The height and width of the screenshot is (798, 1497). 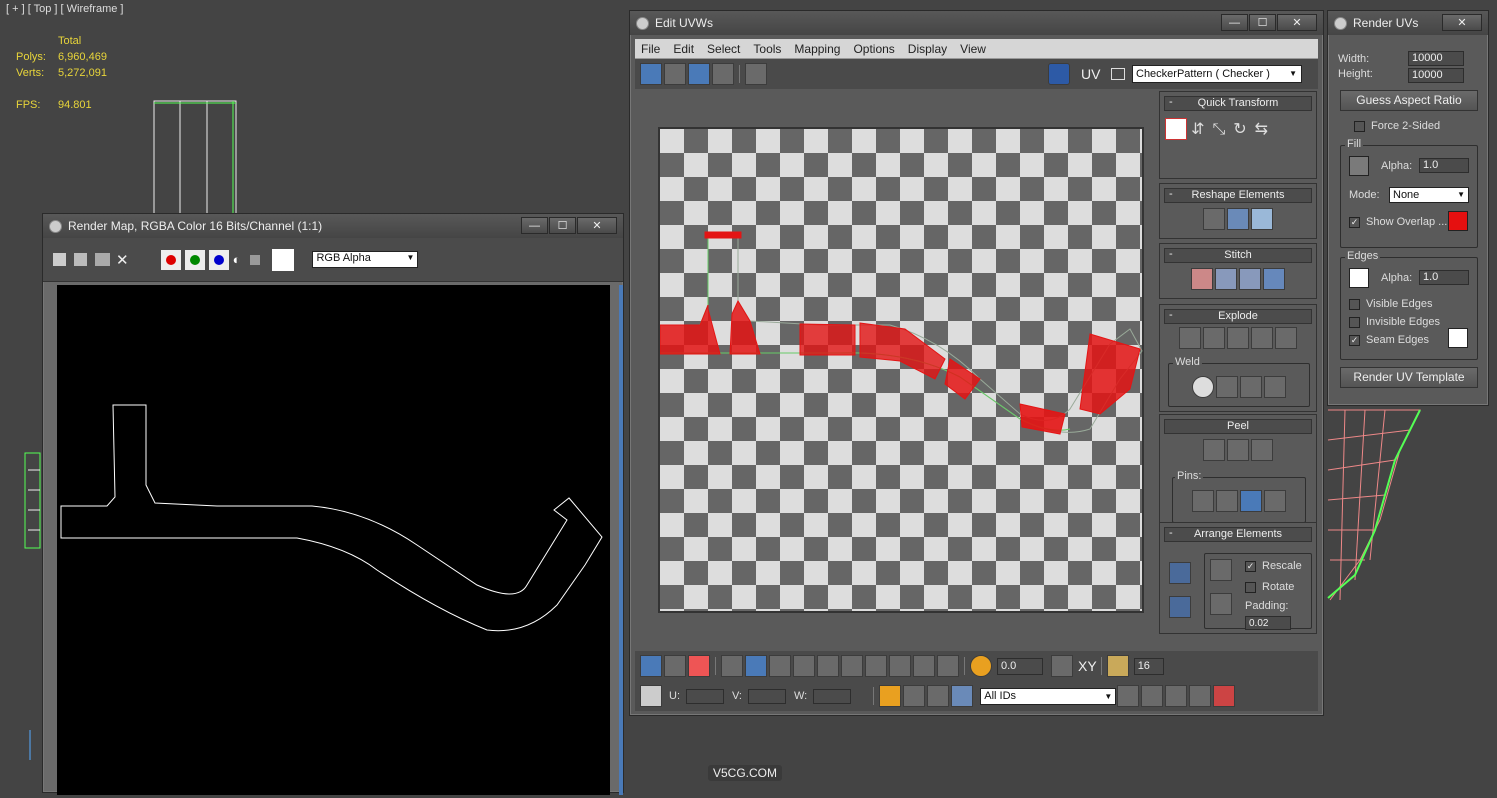 What do you see at coordinates (675, 74) in the screenshot?
I see `rotate-icon` at bounding box center [675, 74].